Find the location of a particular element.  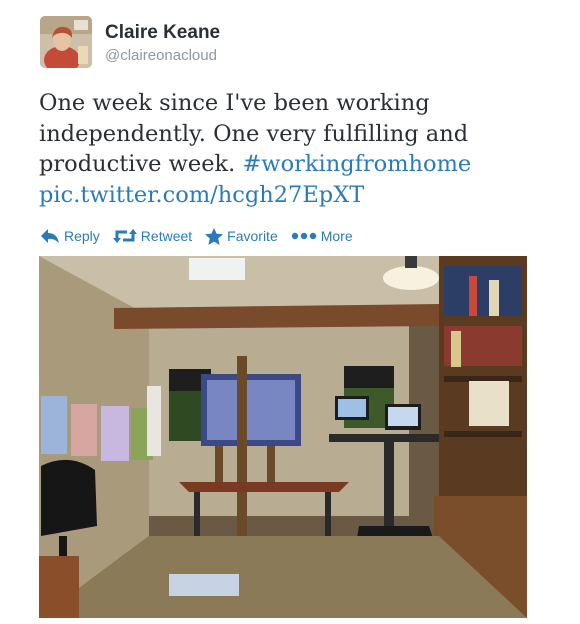

tweet-actions: Reply Retweet Favorite More is located at coordinates (203, 236).